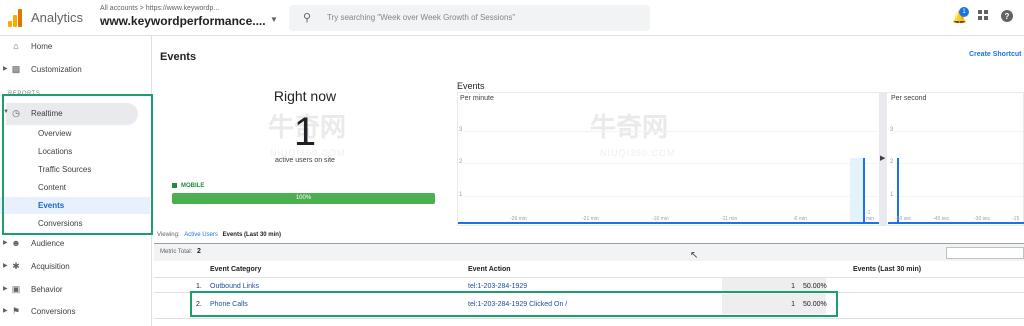 The width and height of the screenshot is (1024, 326). What do you see at coordinates (985, 253) in the screenshot?
I see `table-filter-input` at bounding box center [985, 253].